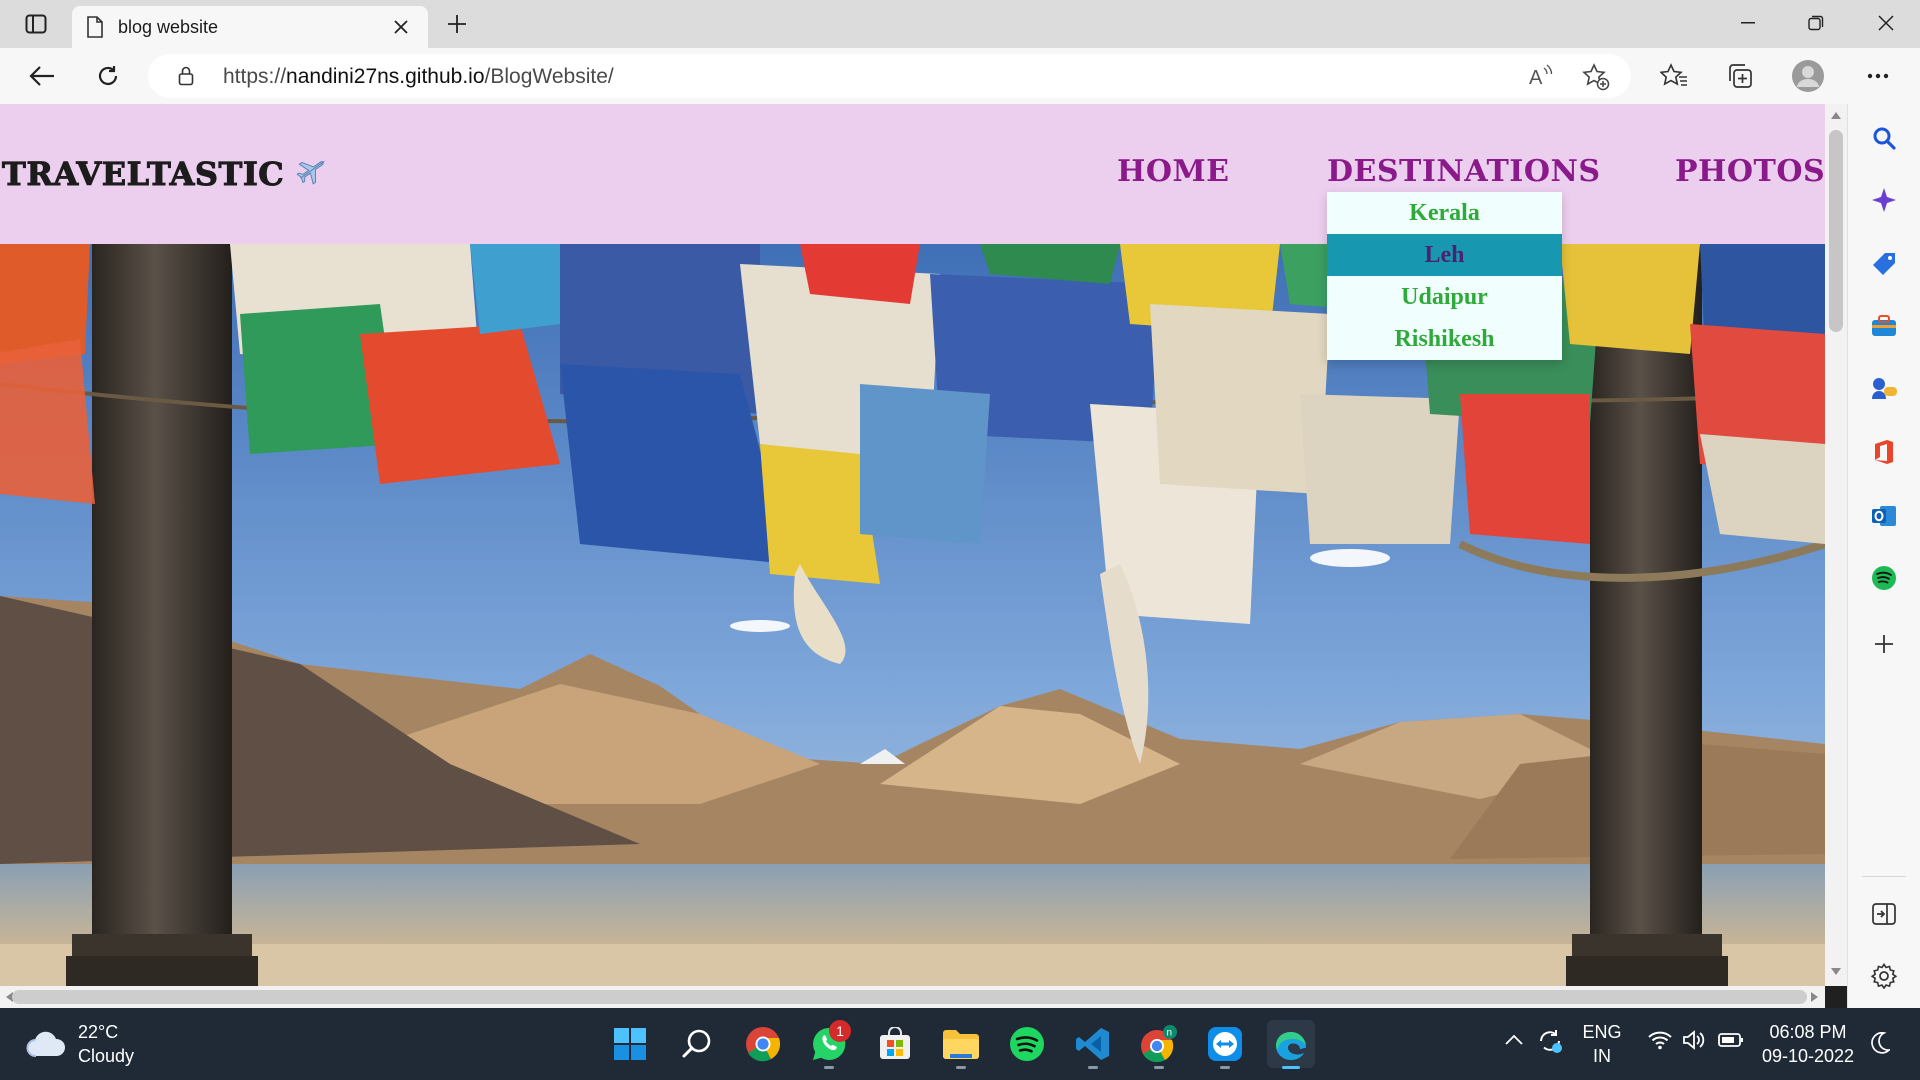 The image size is (1920, 1080). Describe the element at coordinates (840, 1031) in the screenshot. I see `whatsapp-notification-badge: 1` at that location.